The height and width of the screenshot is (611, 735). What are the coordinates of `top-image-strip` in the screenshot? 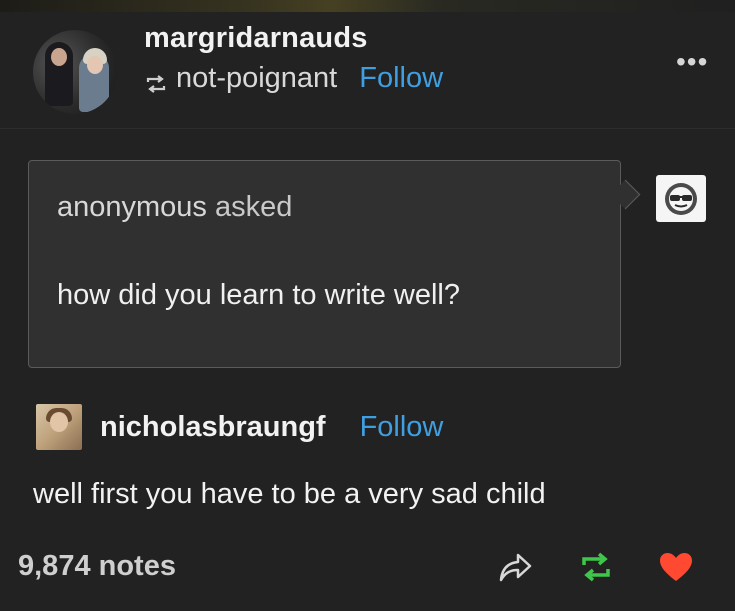 It's located at (367, 6).